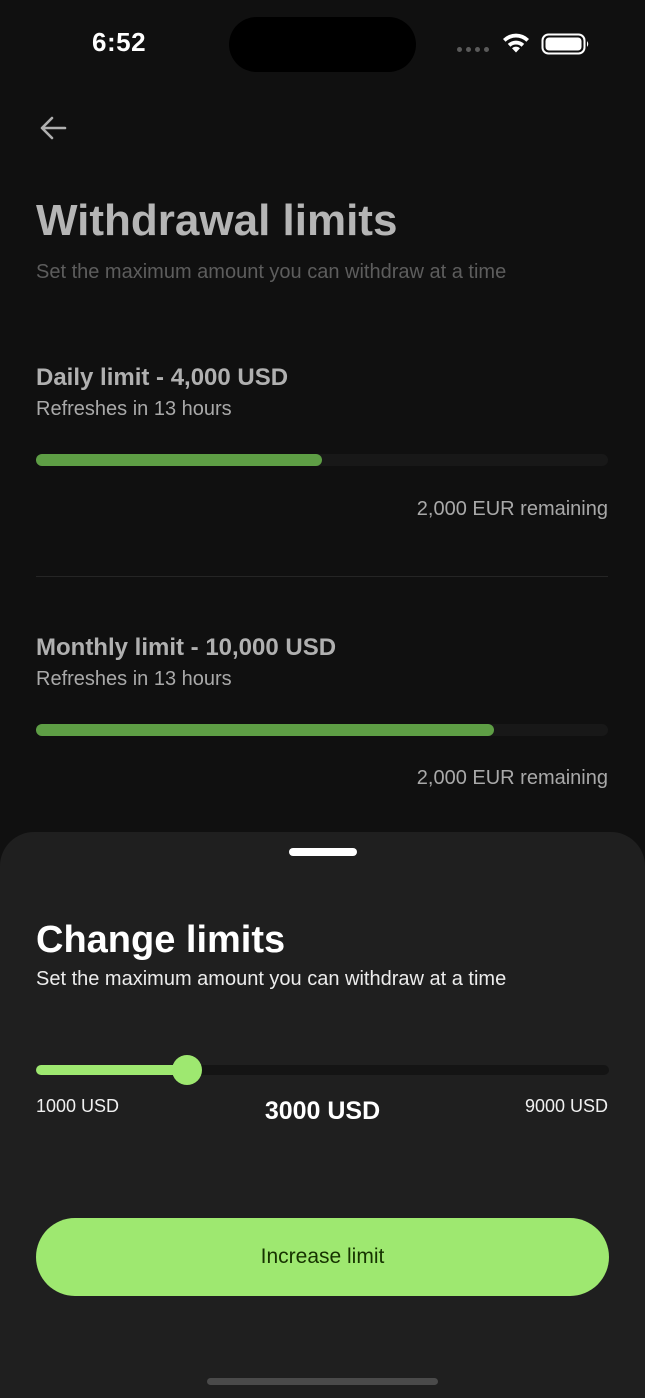 The image size is (645, 1398). Describe the element at coordinates (322, 576) in the screenshot. I see `divider` at that location.